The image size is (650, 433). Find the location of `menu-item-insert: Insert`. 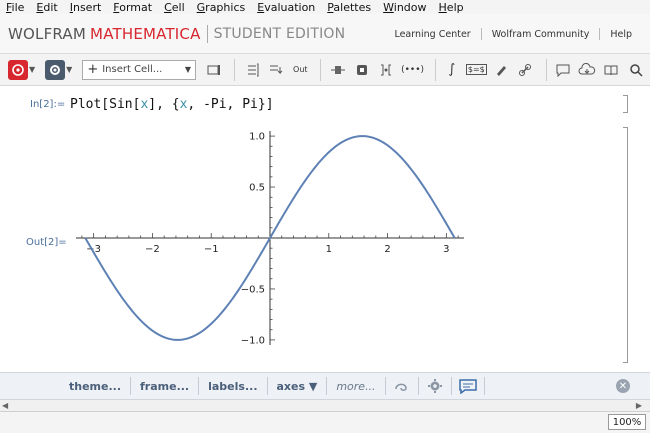

menu-item-insert: Insert is located at coordinates (86, 7).